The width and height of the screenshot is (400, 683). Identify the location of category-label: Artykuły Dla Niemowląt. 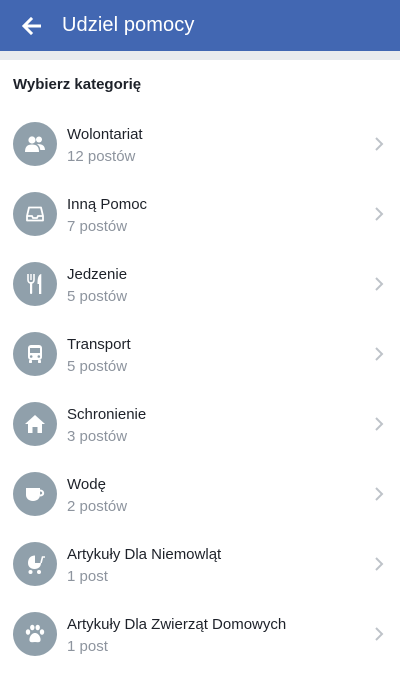
(144, 554).